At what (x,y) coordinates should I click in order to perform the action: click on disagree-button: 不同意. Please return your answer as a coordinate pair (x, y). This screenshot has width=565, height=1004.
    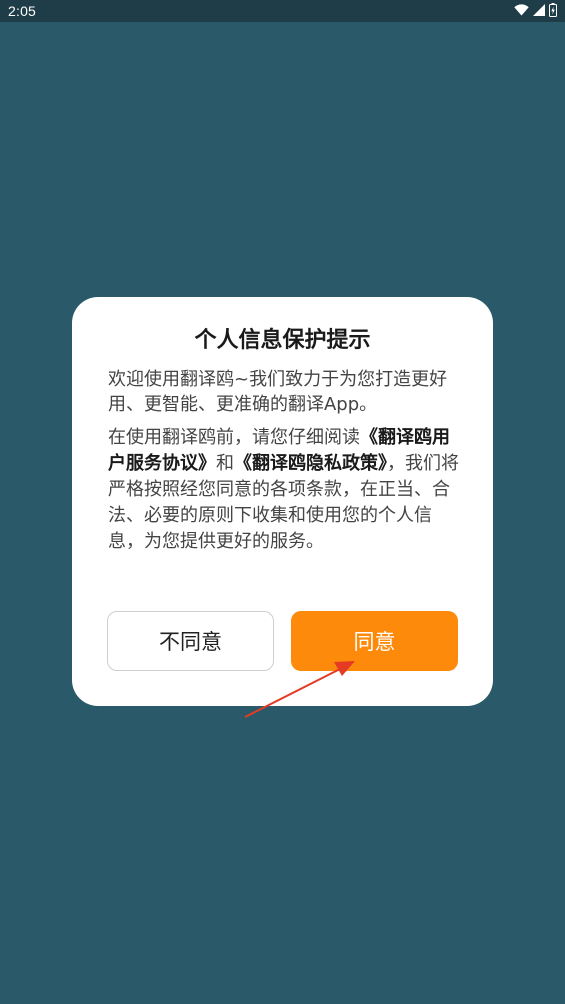
    Looking at the image, I should click on (190, 641).